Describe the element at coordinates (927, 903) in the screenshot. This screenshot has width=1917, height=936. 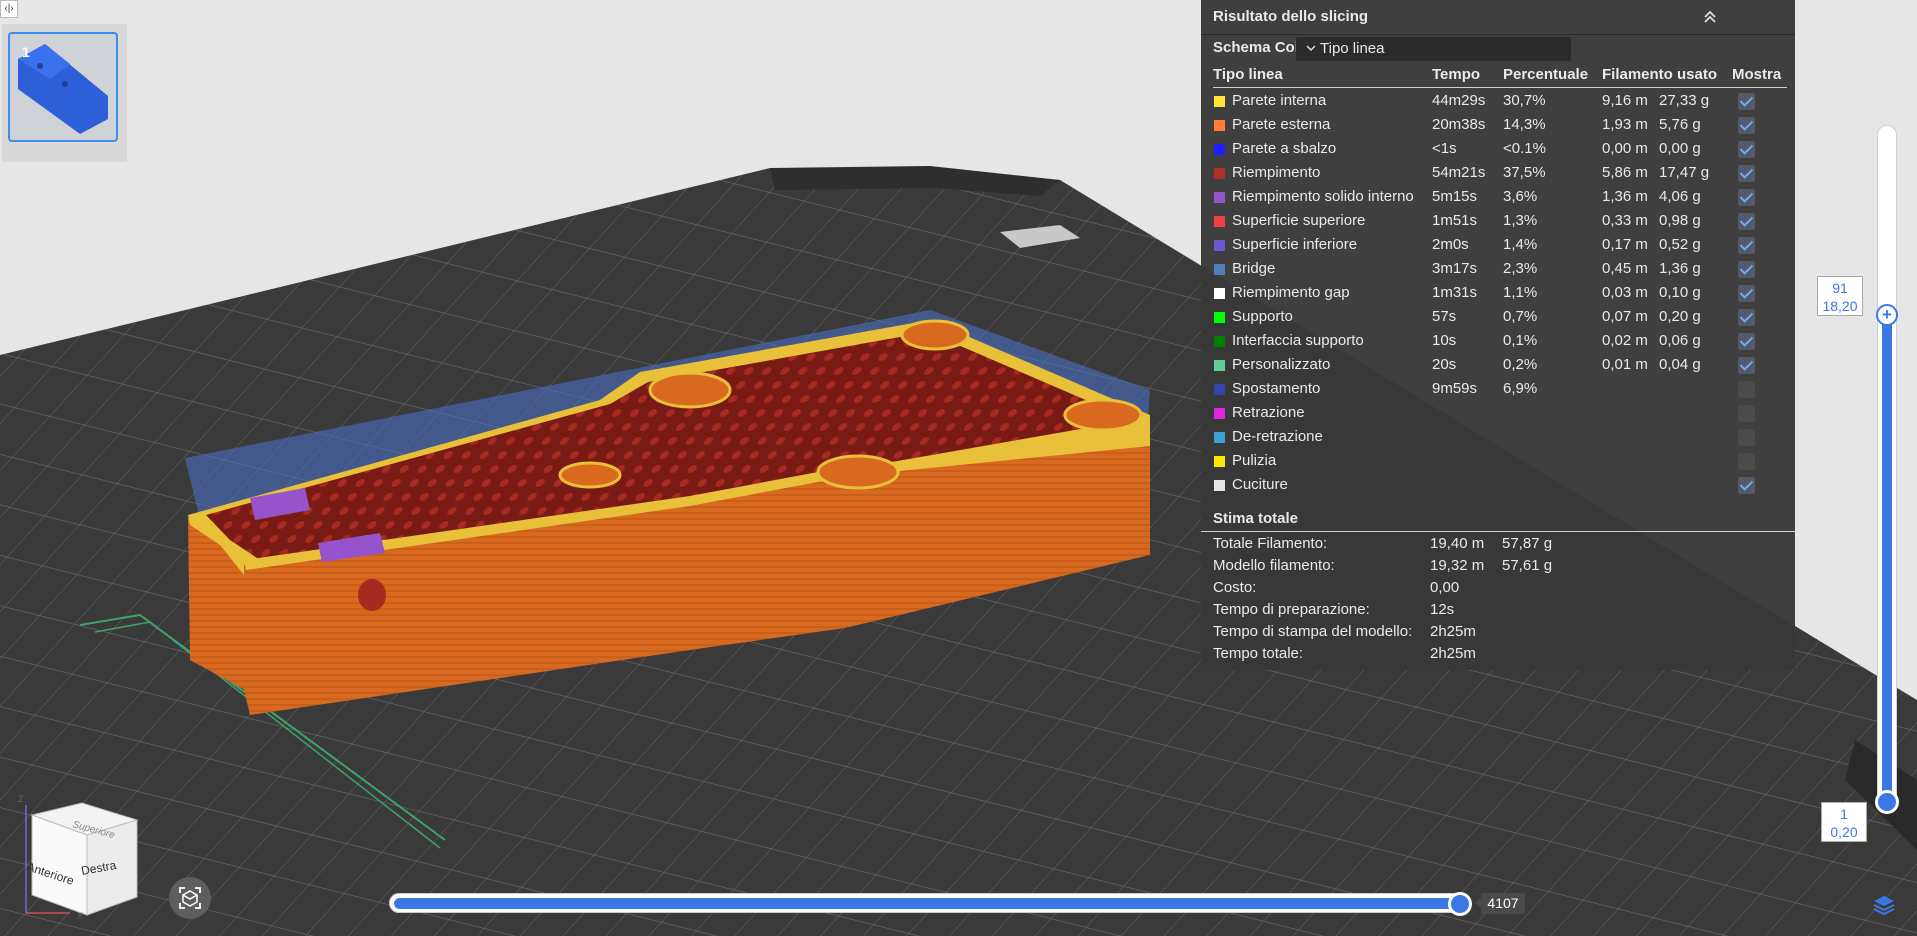
I see `move-slider-fill` at that location.